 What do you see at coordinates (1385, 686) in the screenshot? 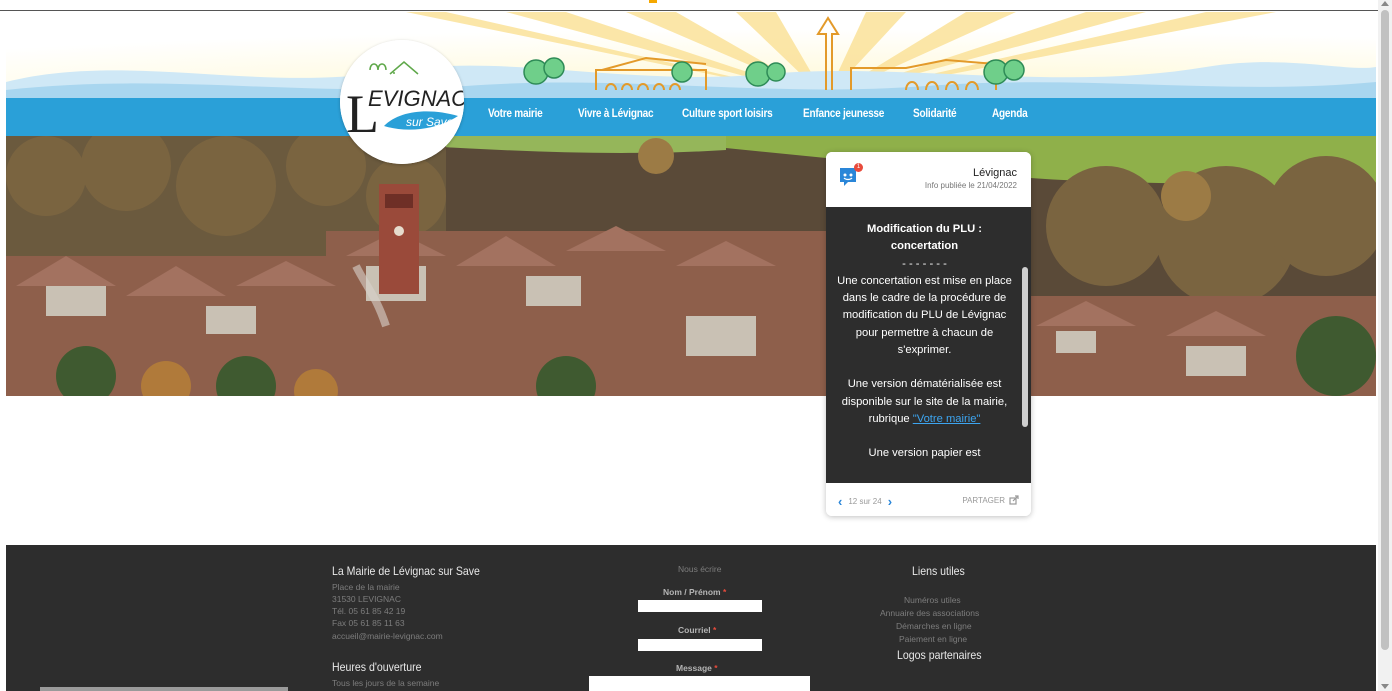
I see `scroll-down-arrow-icon` at bounding box center [1385, 686].